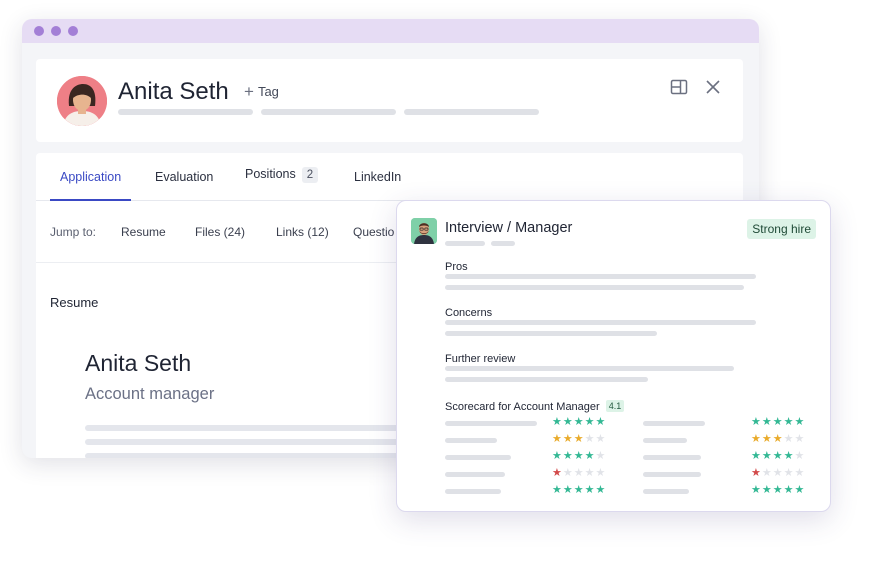 The width and height of the screenshot is (874, 582). What do you see at coordinates (138, 363) in the screenshot?
I see `resume-name: Anita Seth` at bounding box center [138, 363].